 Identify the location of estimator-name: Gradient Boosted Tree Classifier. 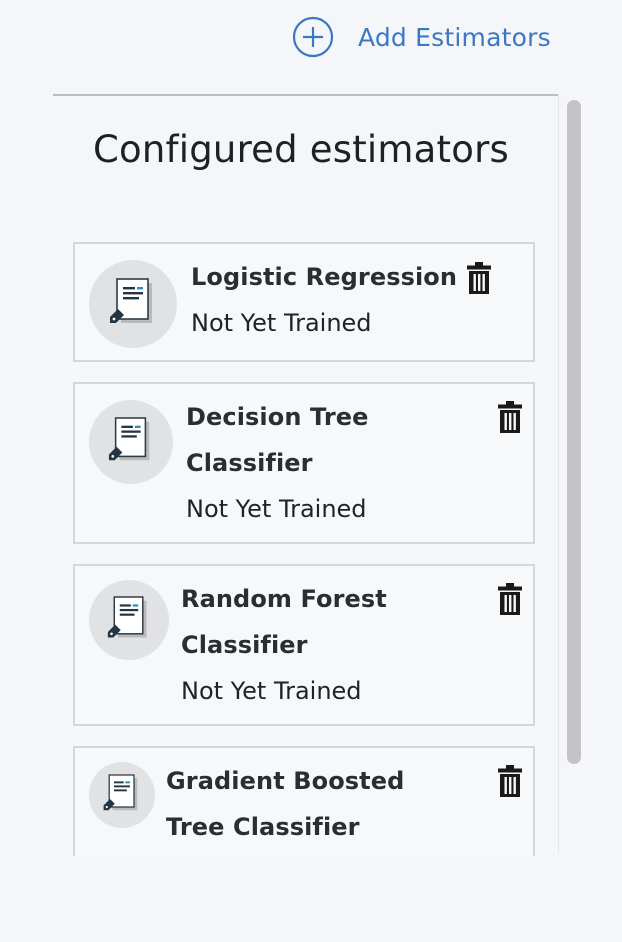
(285, 804).